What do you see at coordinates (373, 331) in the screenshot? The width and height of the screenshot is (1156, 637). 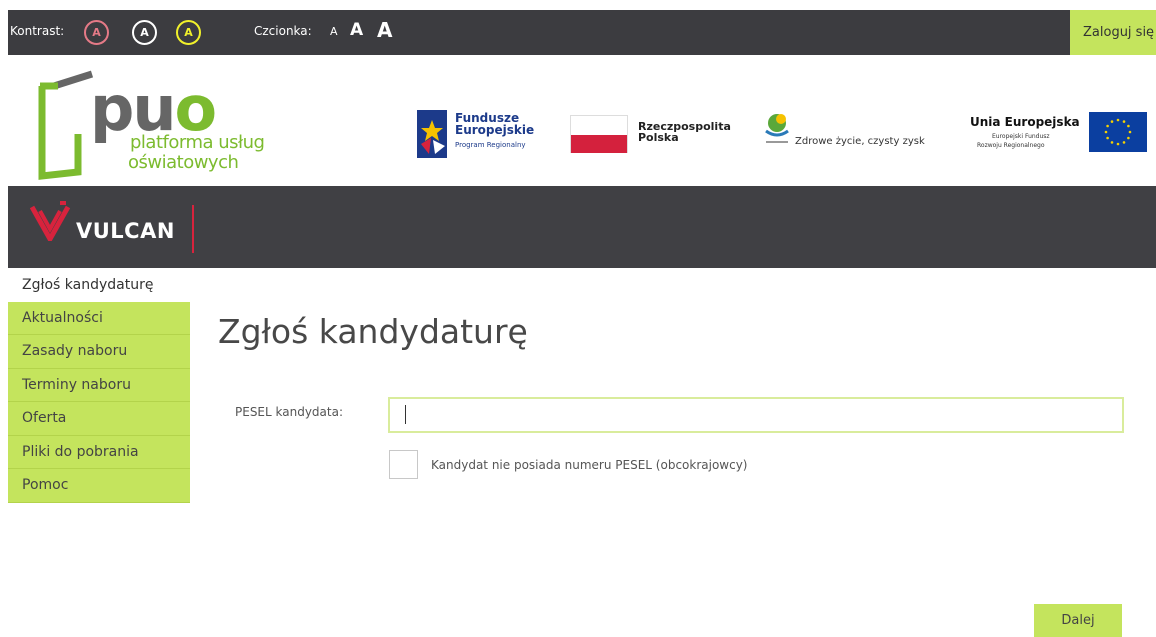 I see `page-title: Zgłoś kandydaturę` at bounding box center [373, 331].